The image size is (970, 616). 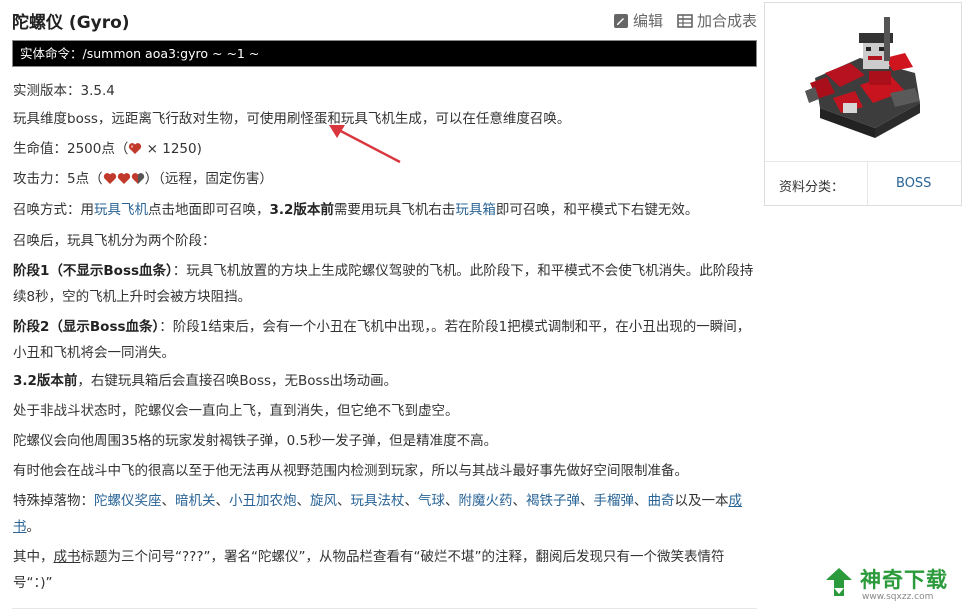 What do you see at coordinates (862, 77) in the screenshot?
I see `gyro-boss-image` at bounding box center [862, 77].